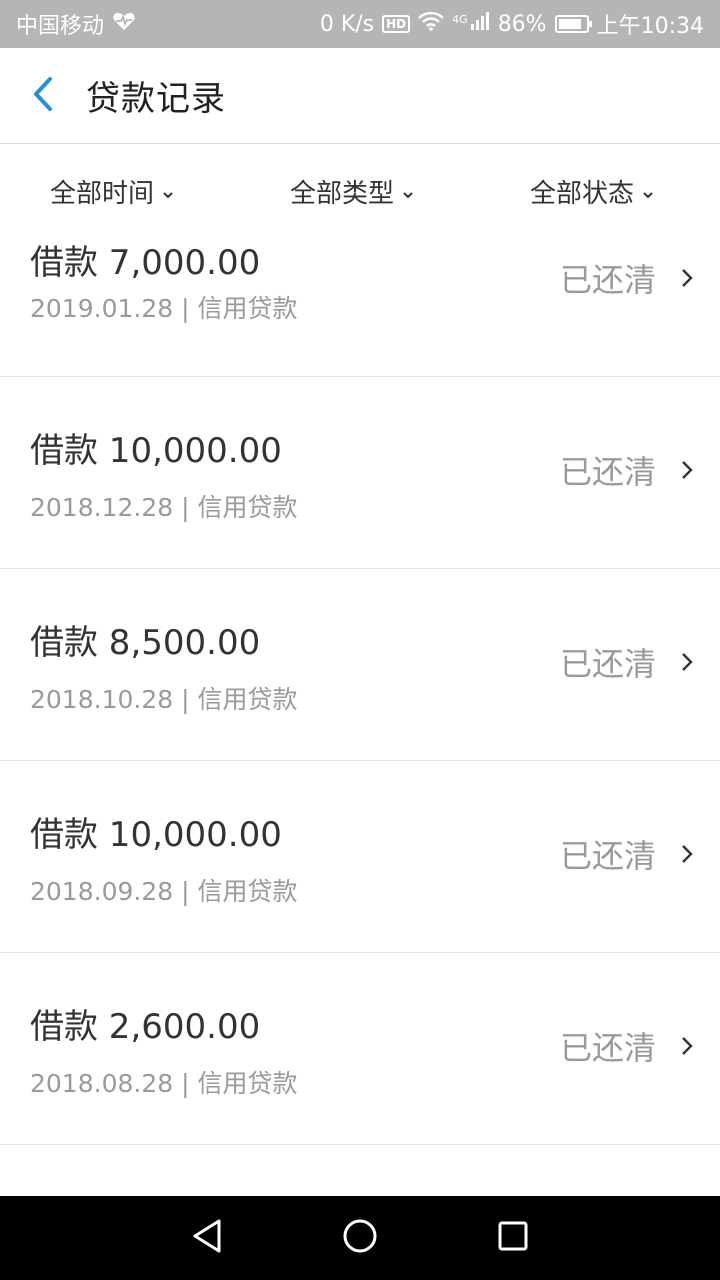 The height and width of the screenshot is (1280, 720). I want to click on loan-meta: 2018.08.28 | 信用贷款, so click(164, 1082).